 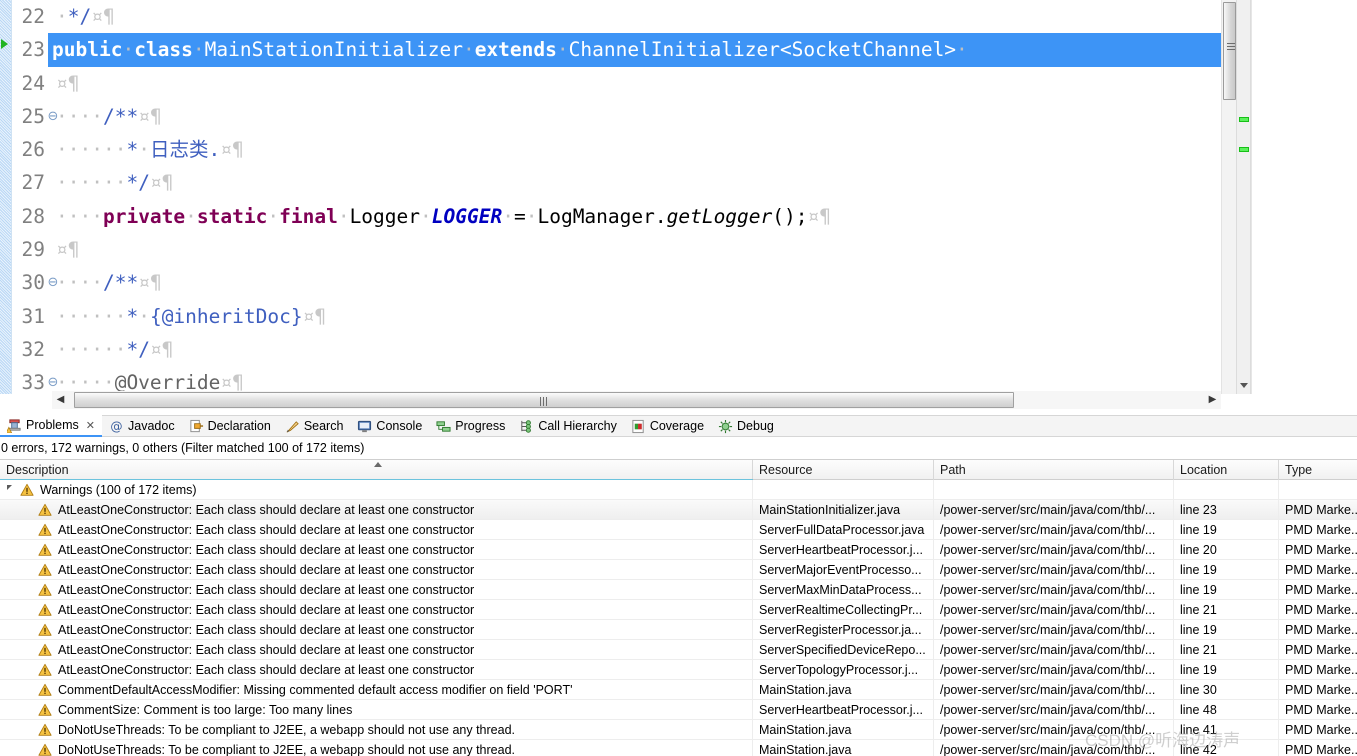 I want to click on scrollbar-grip-icon, so click(x=544, y=401).